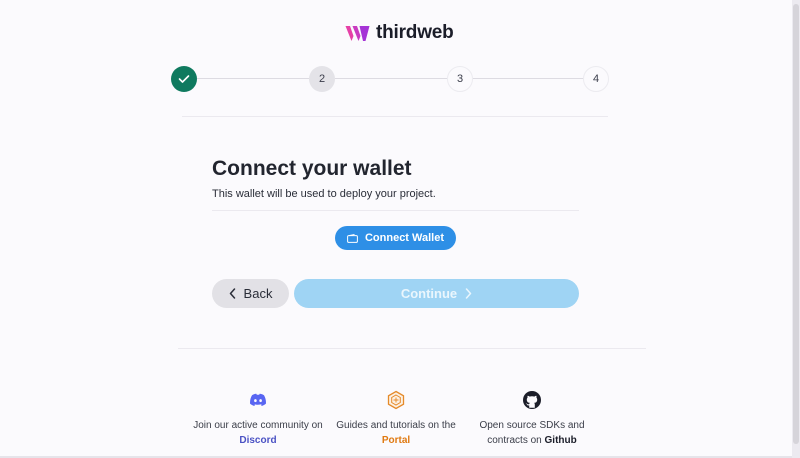 Image resolution: width=800 pixels, height=458 pixels. Describe the element at coordinates (396, 425) in the screenshot. I see `portal-text: Guides and tutorials on the` at that location.